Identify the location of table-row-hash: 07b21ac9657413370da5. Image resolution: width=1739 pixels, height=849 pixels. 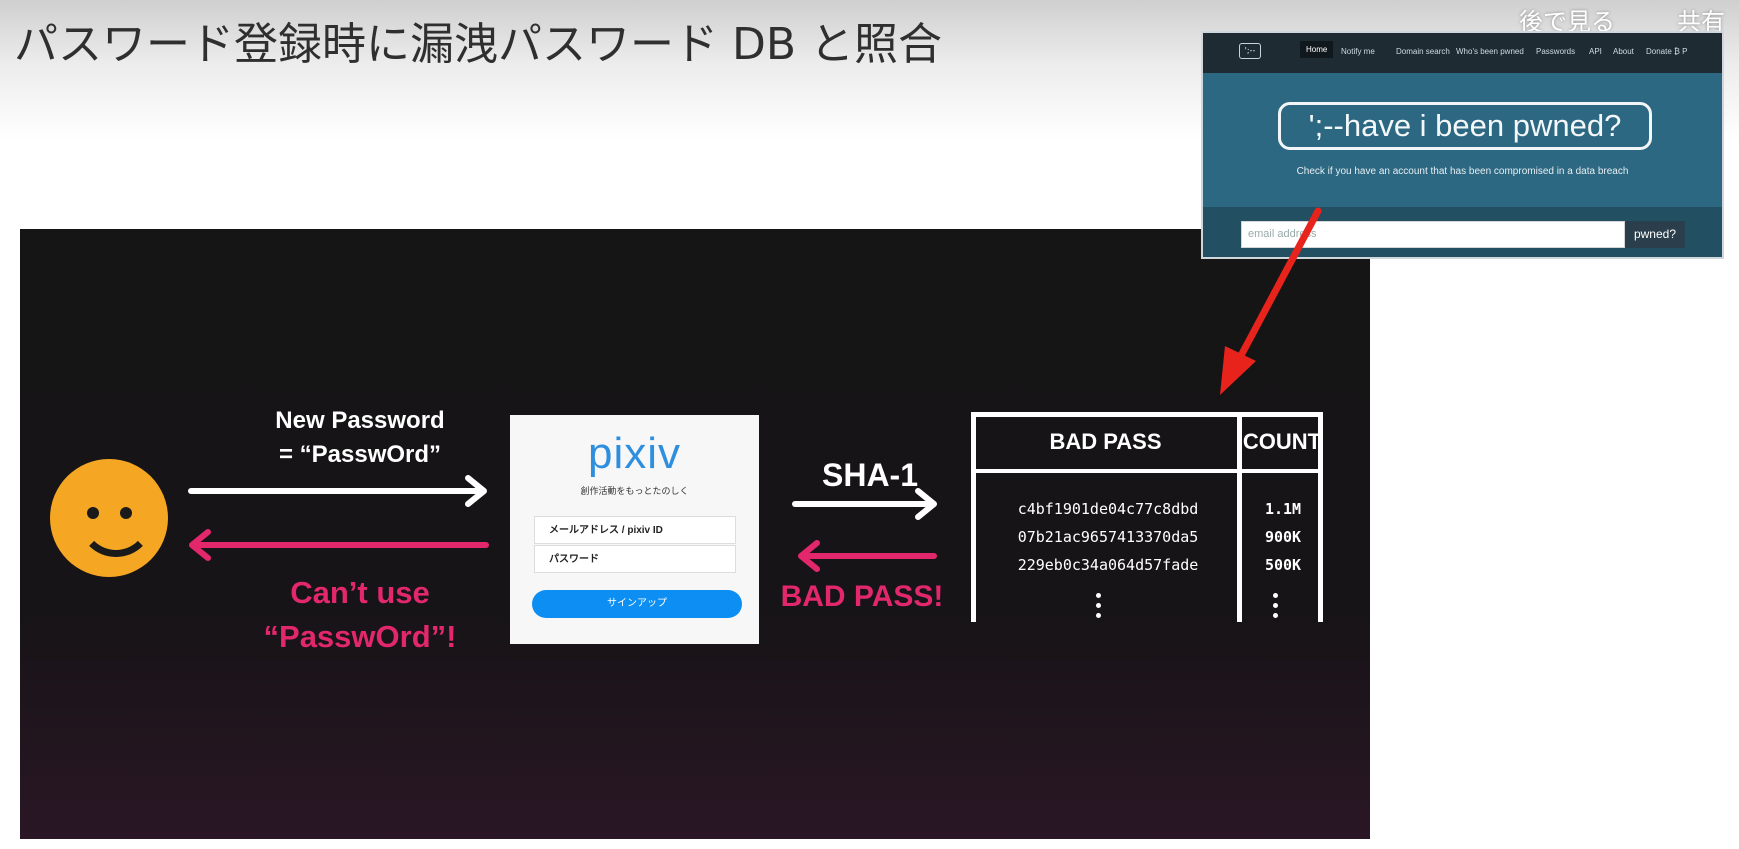
(1108, 537).